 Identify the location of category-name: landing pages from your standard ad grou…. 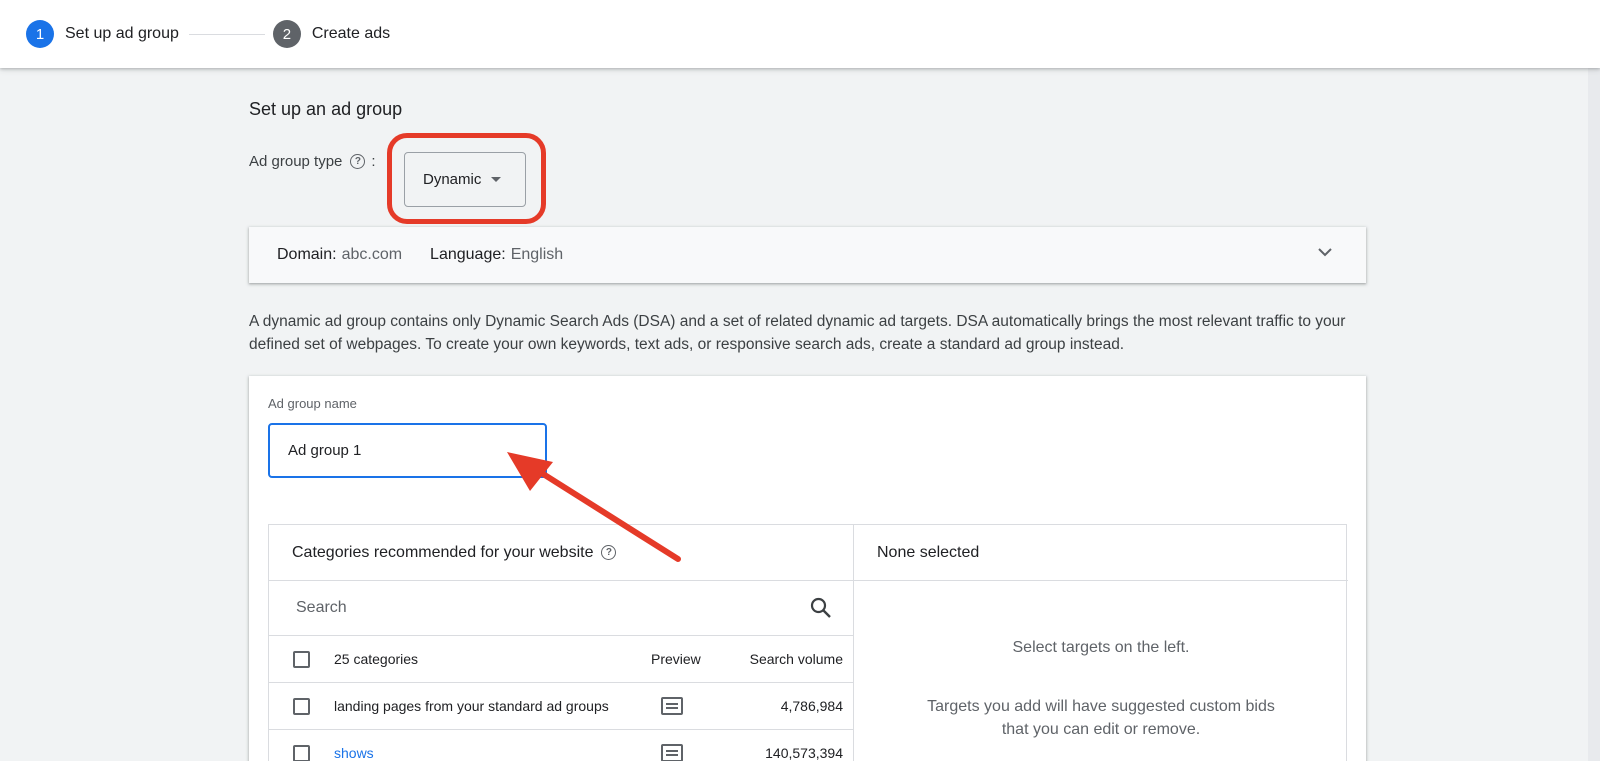
(471, 706).